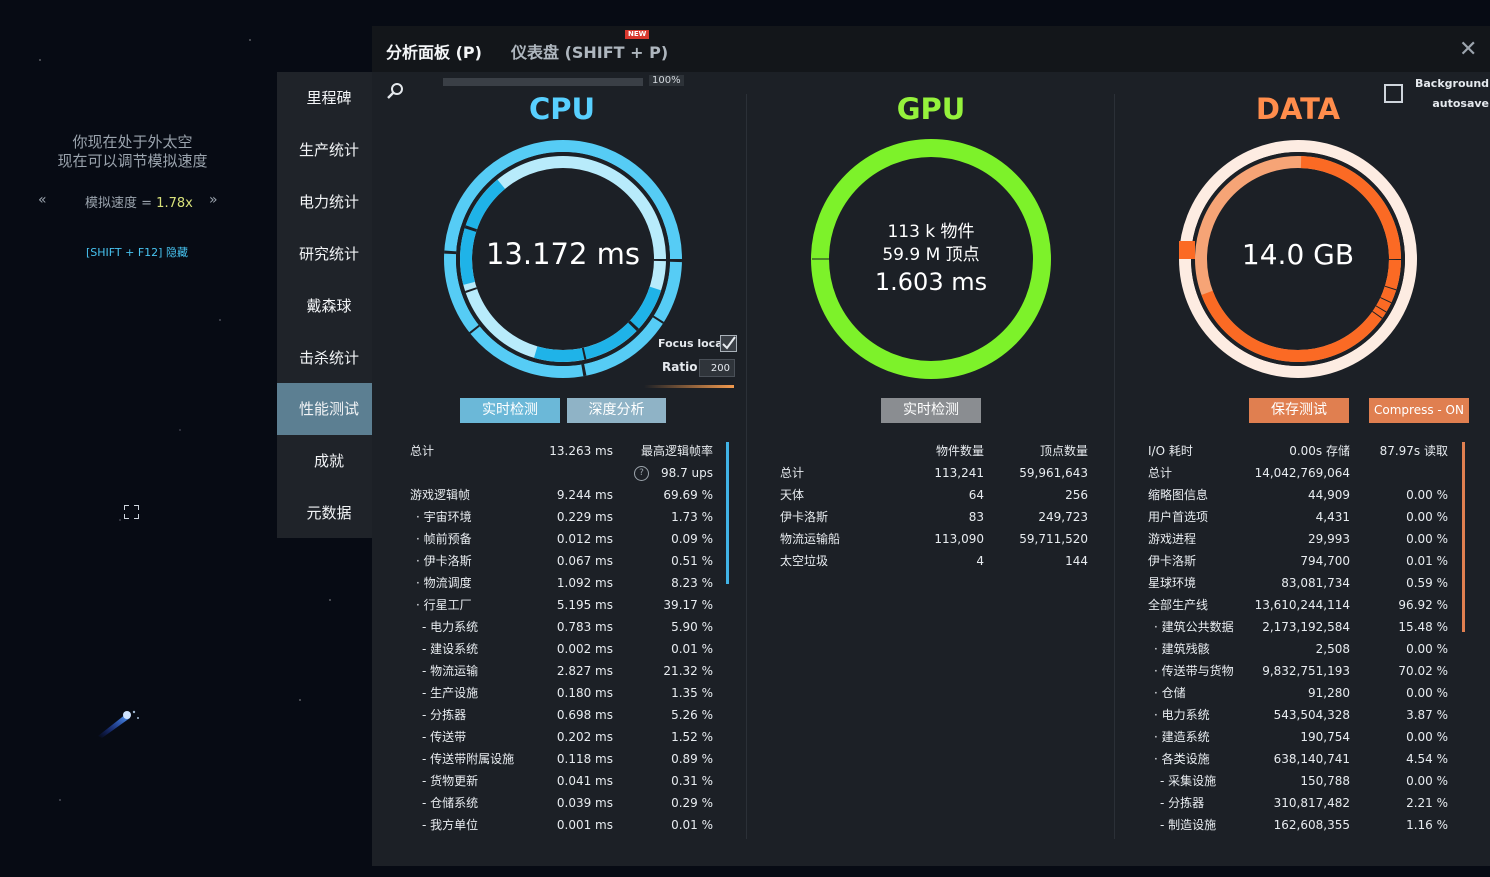  What do you see at coordinates (931, 109) in the screenshot?
I see `gpu-title: GPU` at bounding box center [931, 109].